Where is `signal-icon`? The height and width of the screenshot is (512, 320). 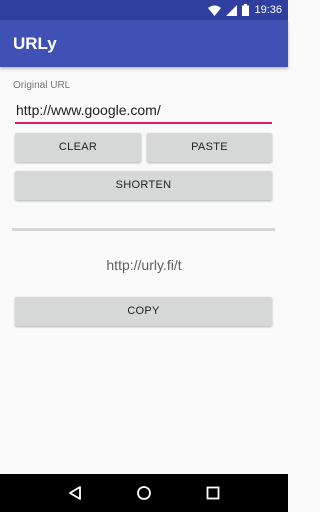
signal-icon is located at coordinates (232, 10).